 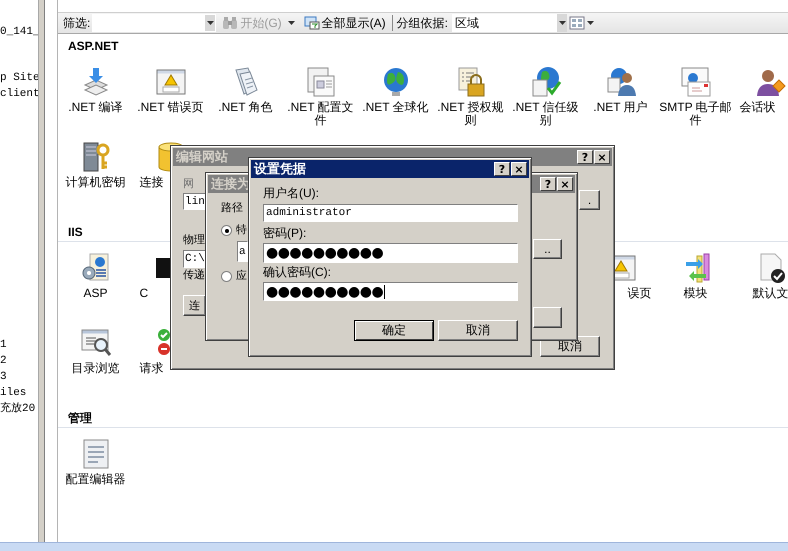 What do you see at coordinates (297, 272) in the screenshot?
I see `field-label: 确认密码(C):` at bounding box center [297, 272].